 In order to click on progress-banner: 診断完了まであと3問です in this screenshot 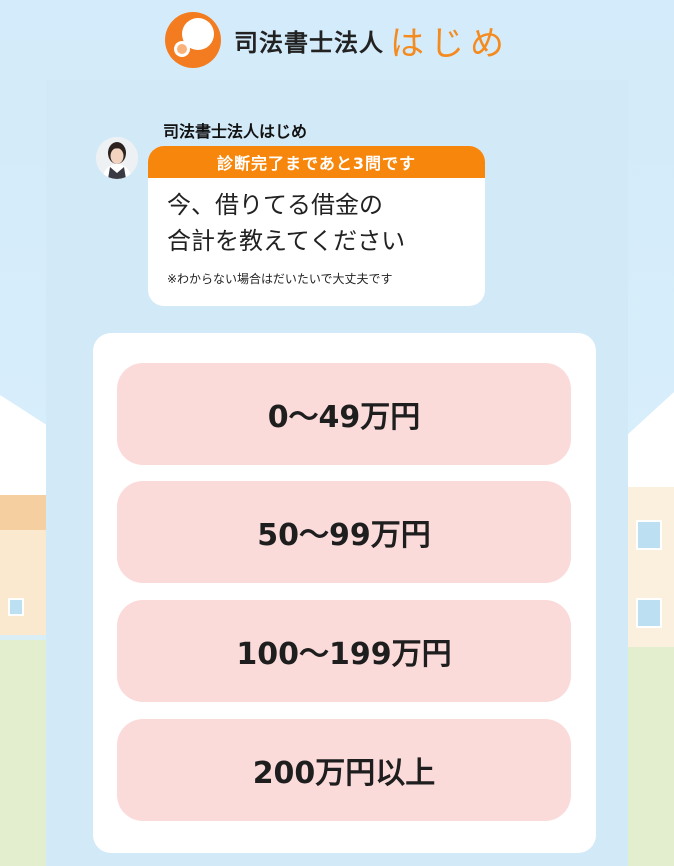, I will do `click(316, 162)`.